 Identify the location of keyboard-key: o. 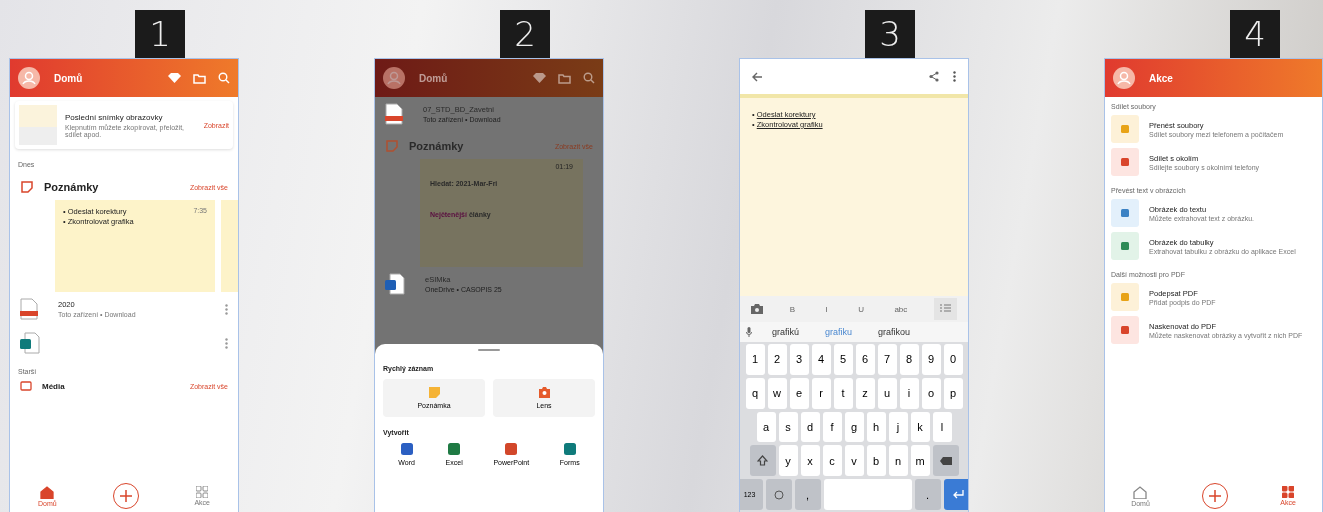
(931, 393).